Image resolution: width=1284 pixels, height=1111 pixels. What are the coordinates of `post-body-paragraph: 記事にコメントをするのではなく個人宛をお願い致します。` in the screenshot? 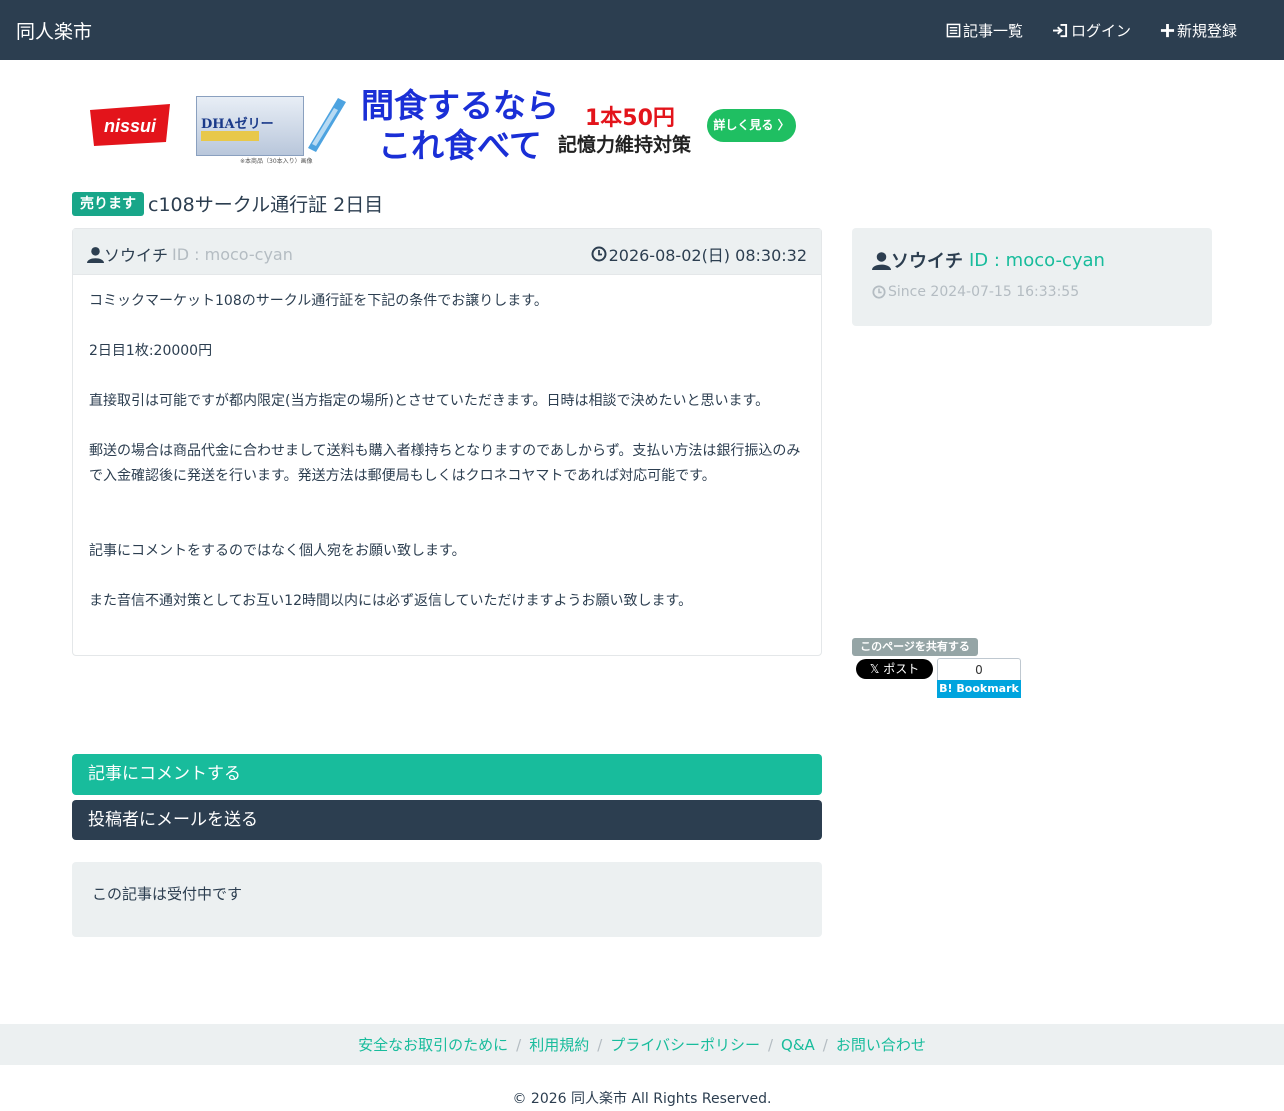 It's located at (277, 551).